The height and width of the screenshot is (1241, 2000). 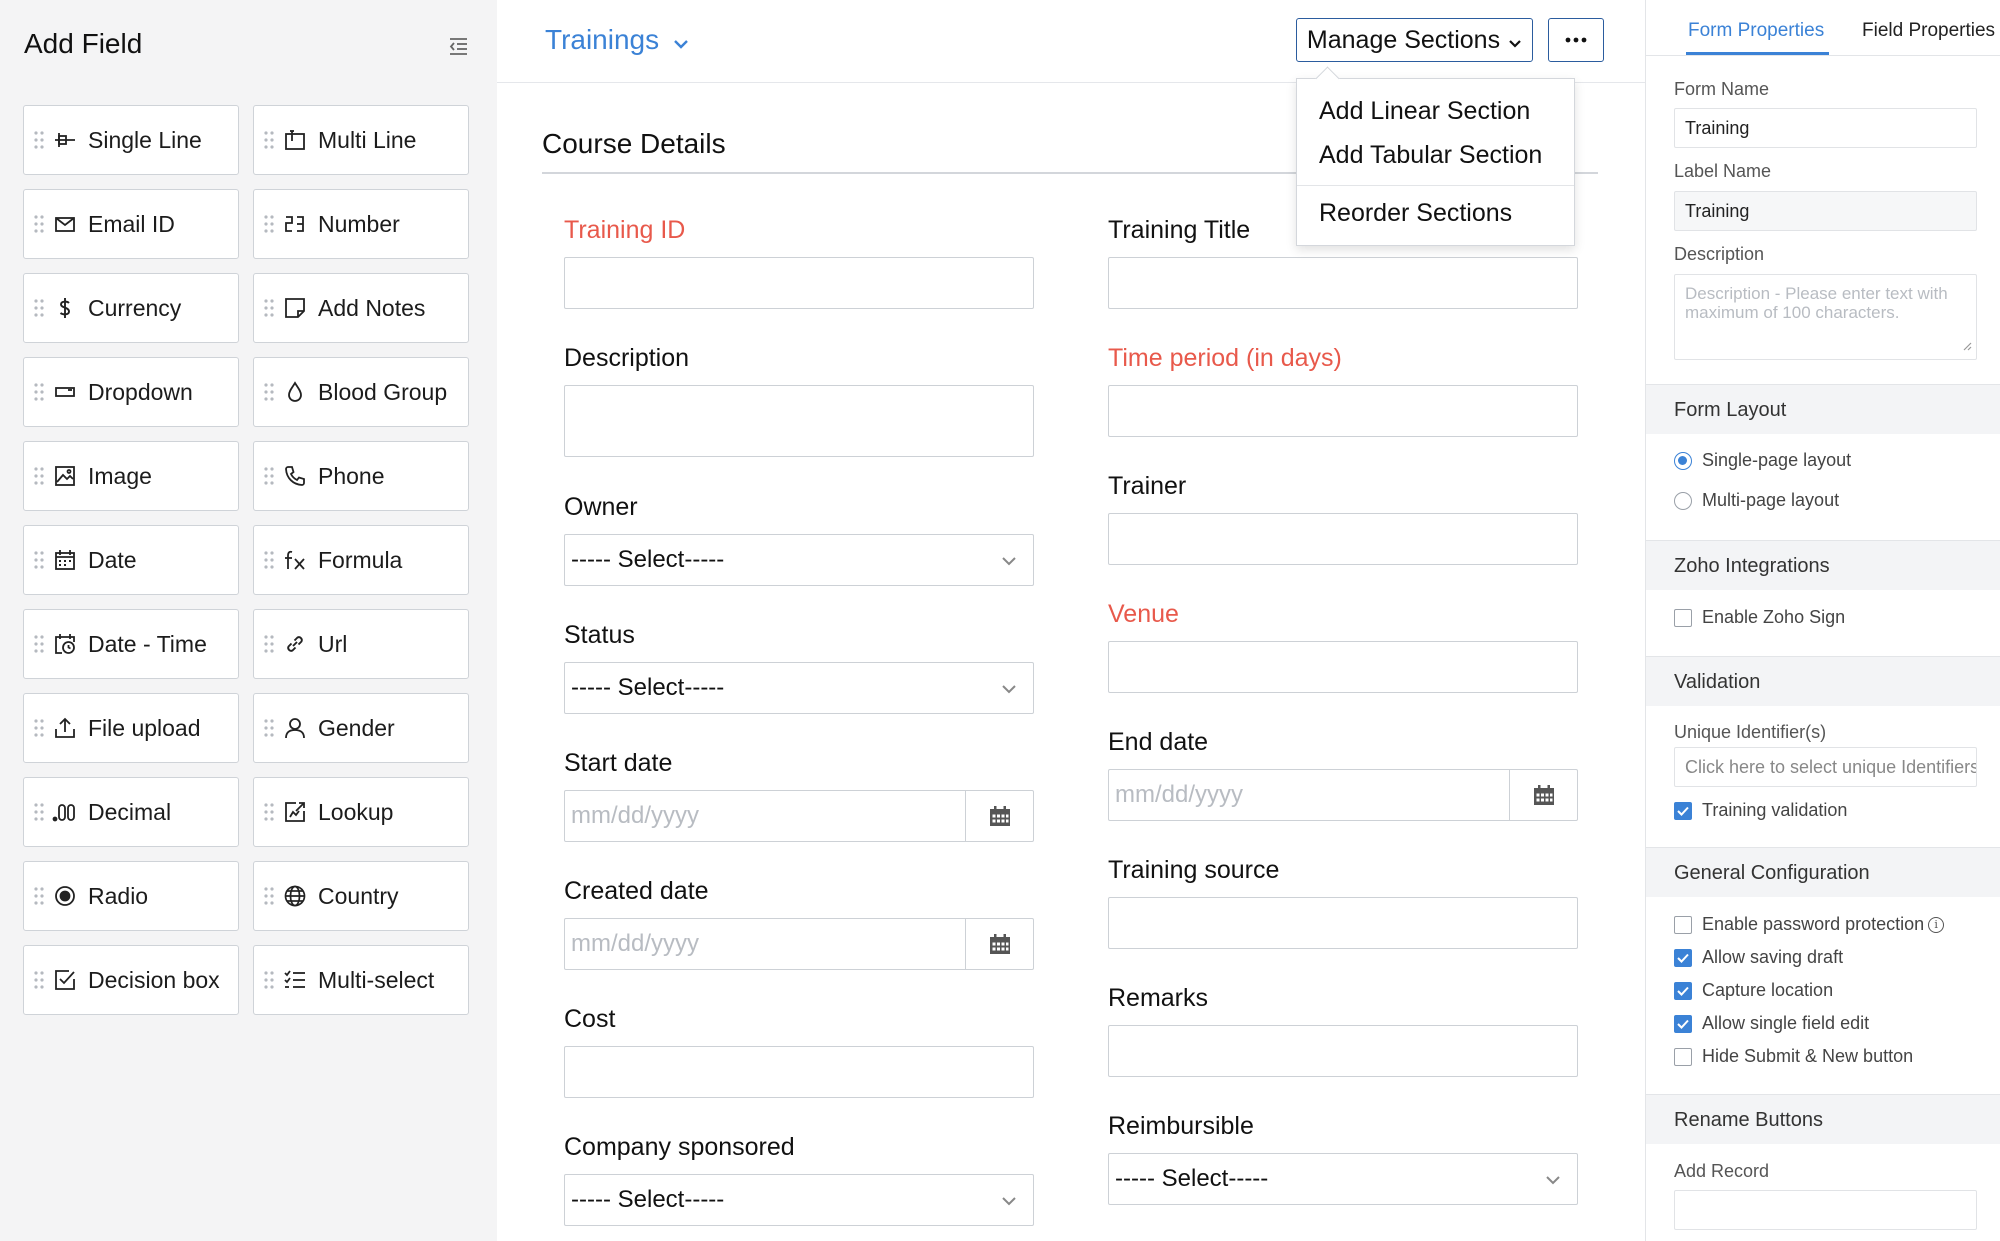 I want to click on resize-handle-icon, so click(x=1967, y=345).